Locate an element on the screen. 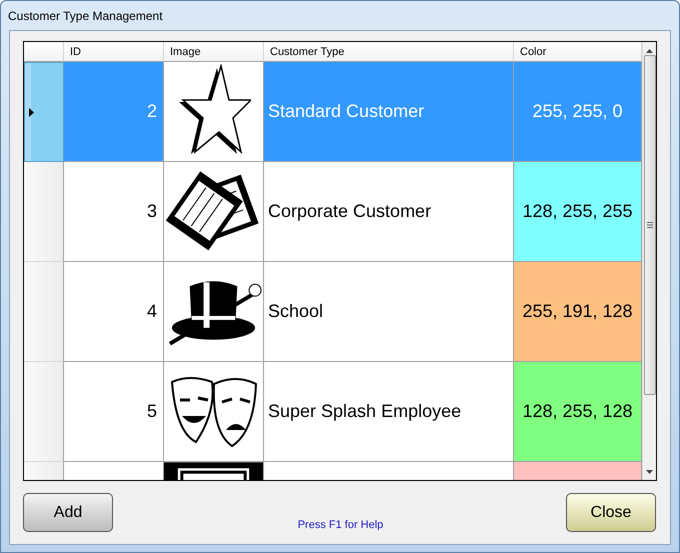 The image size is (680, 553). add-button: Add is located at coordinates (68, 512).